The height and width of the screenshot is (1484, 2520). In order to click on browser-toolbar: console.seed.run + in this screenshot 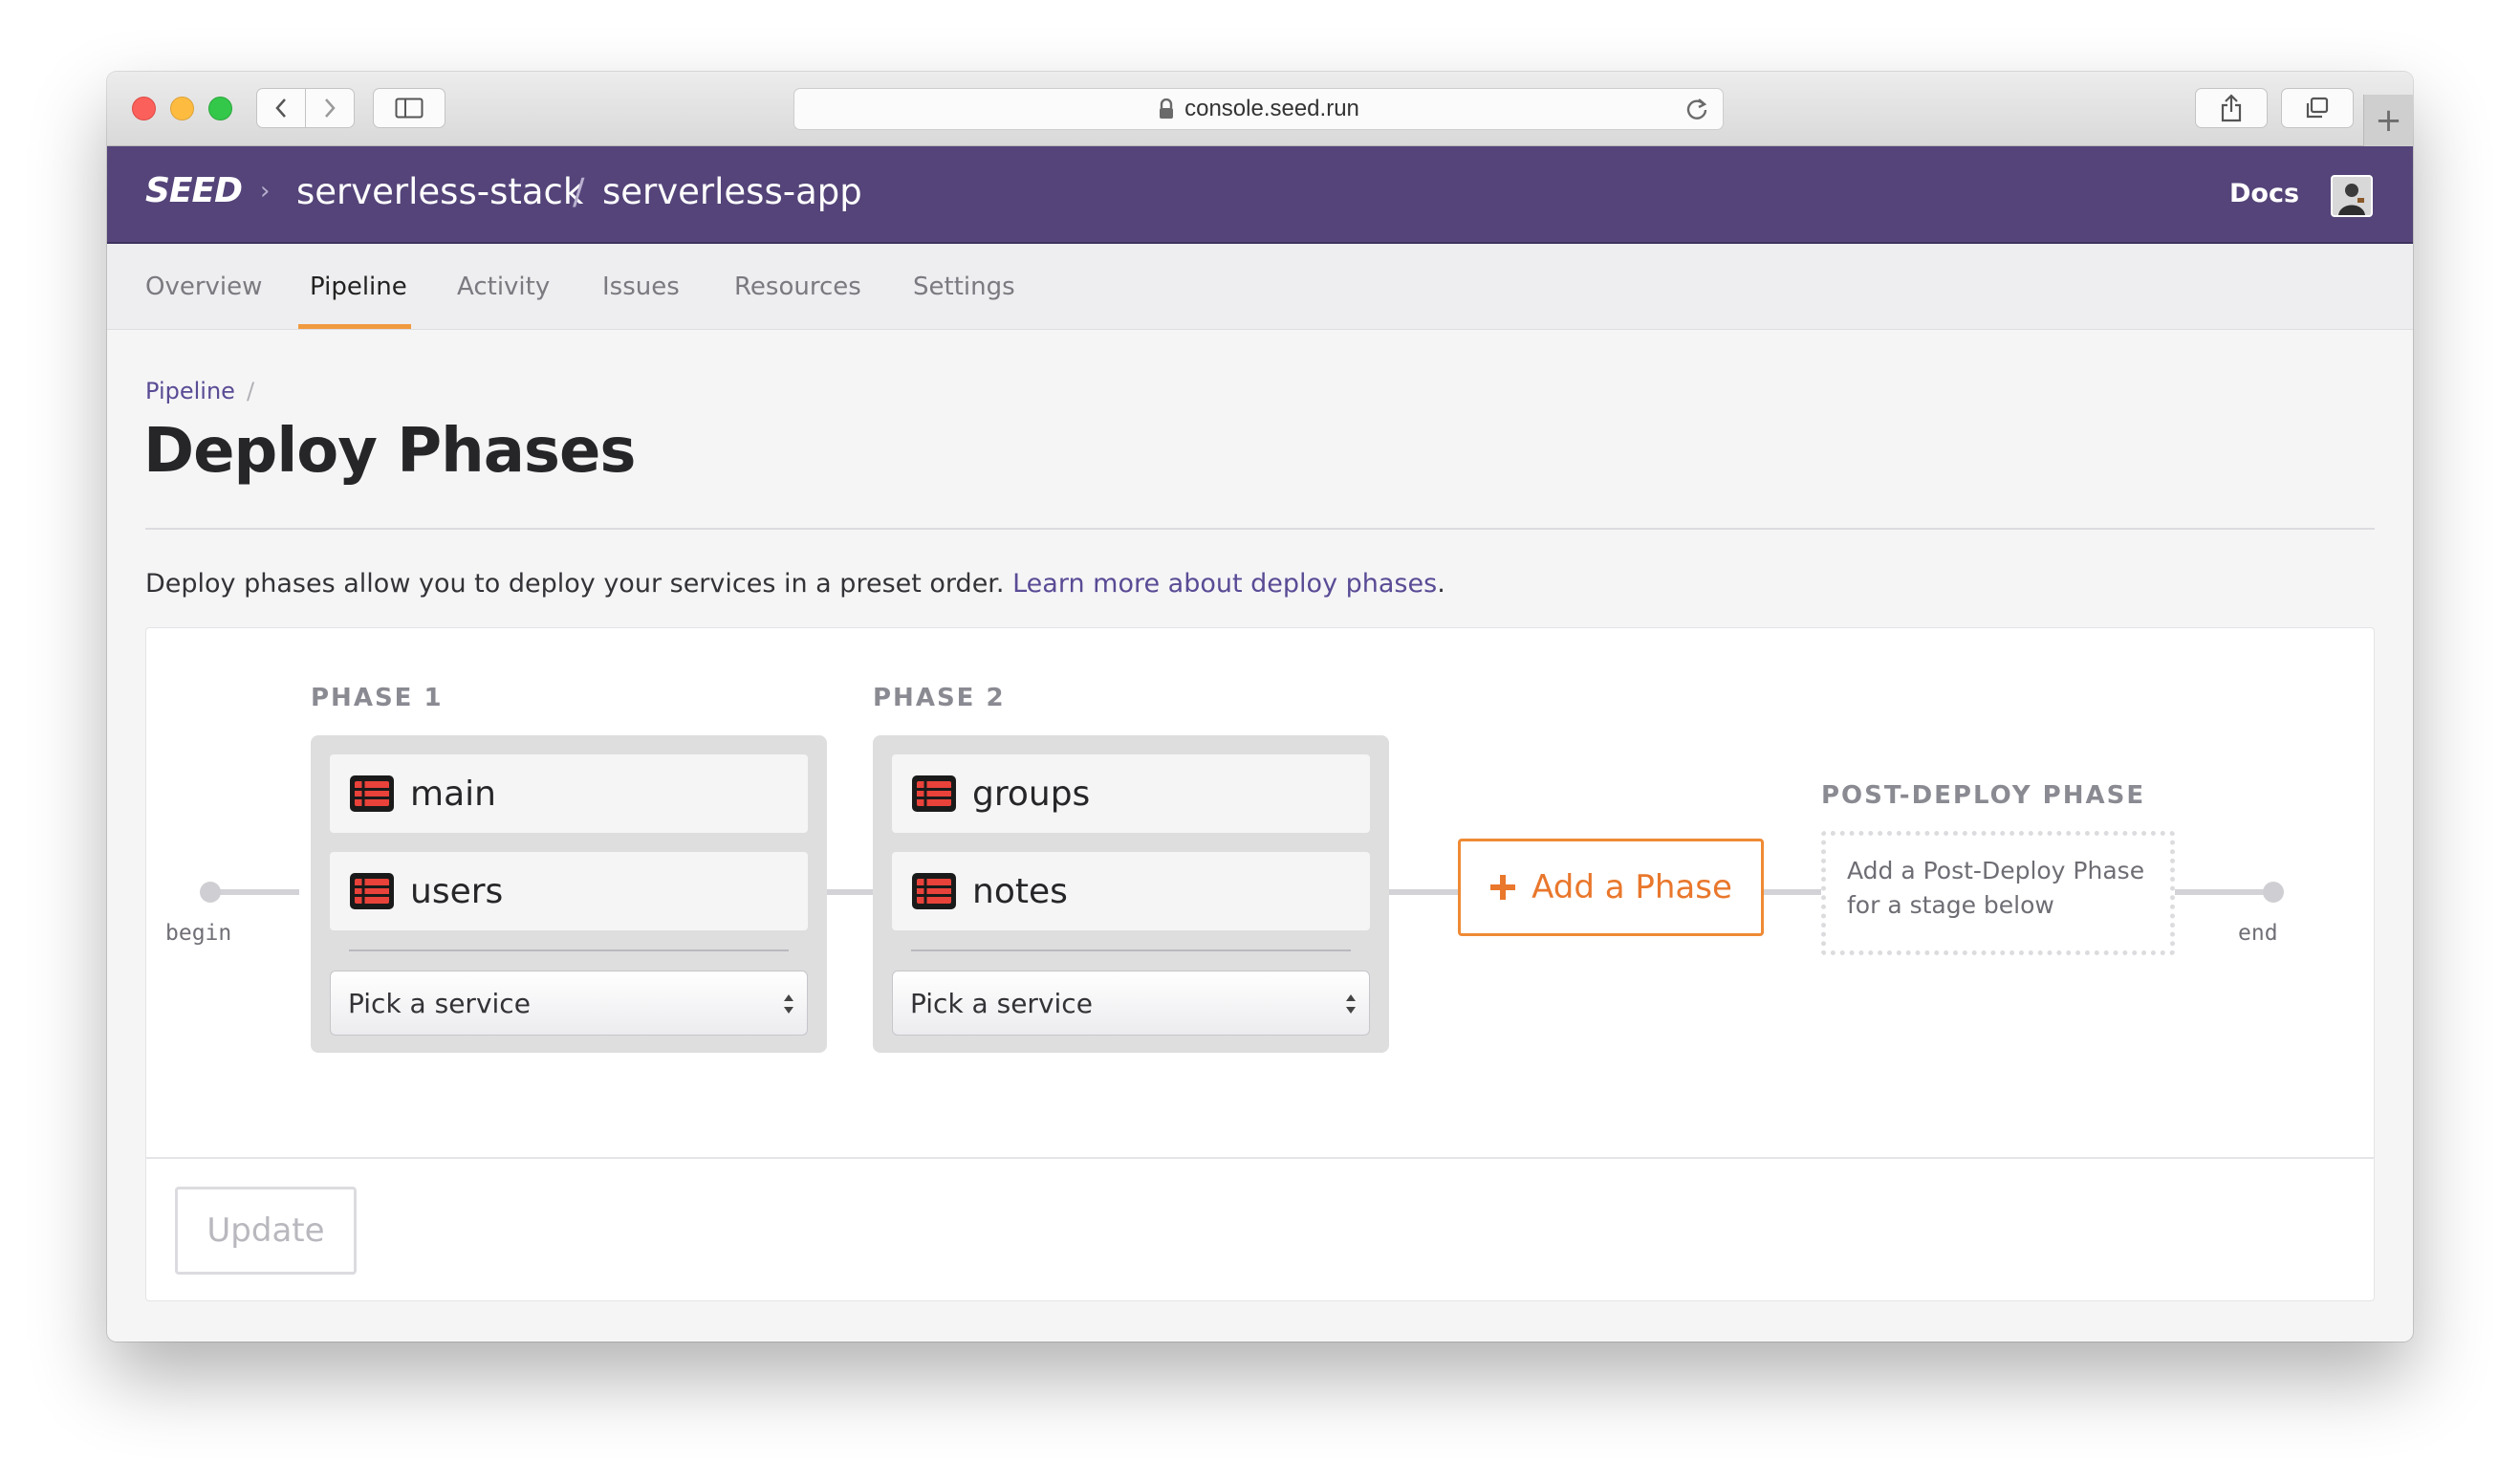, I will do `click(1260, 109)`.